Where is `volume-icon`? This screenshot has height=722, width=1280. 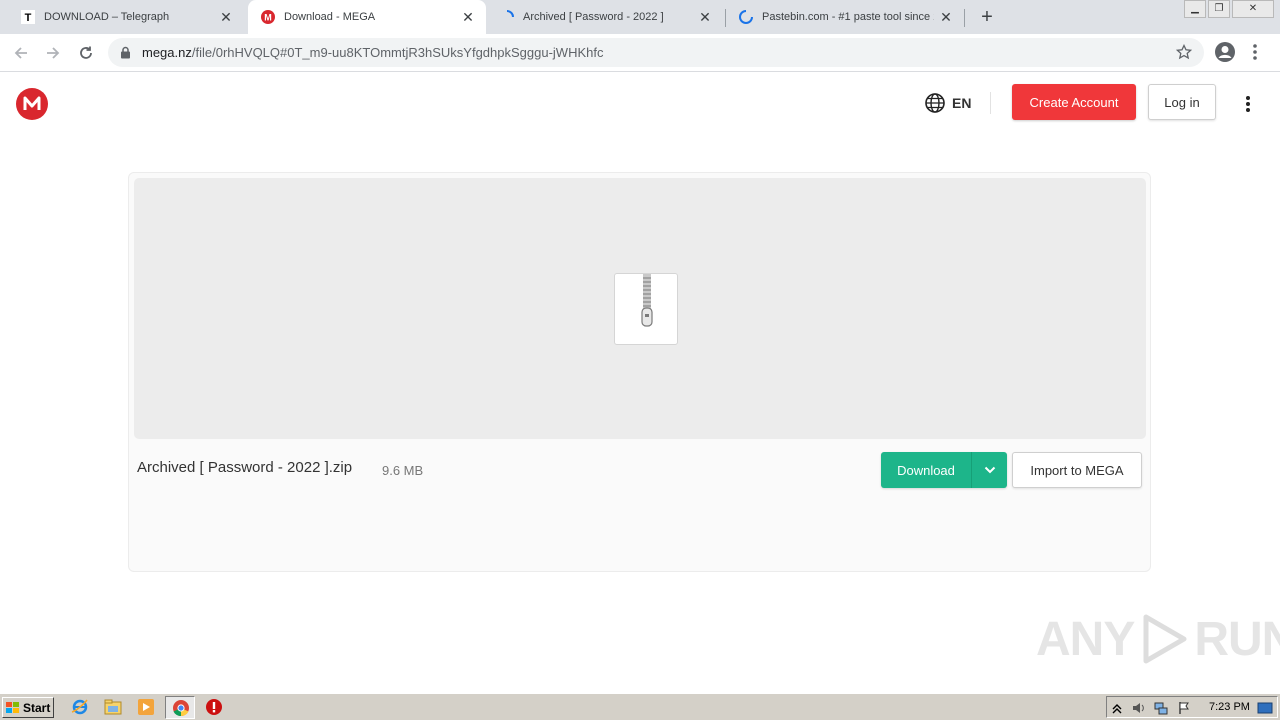 volume-icon is located at coordinates (1138, 708).